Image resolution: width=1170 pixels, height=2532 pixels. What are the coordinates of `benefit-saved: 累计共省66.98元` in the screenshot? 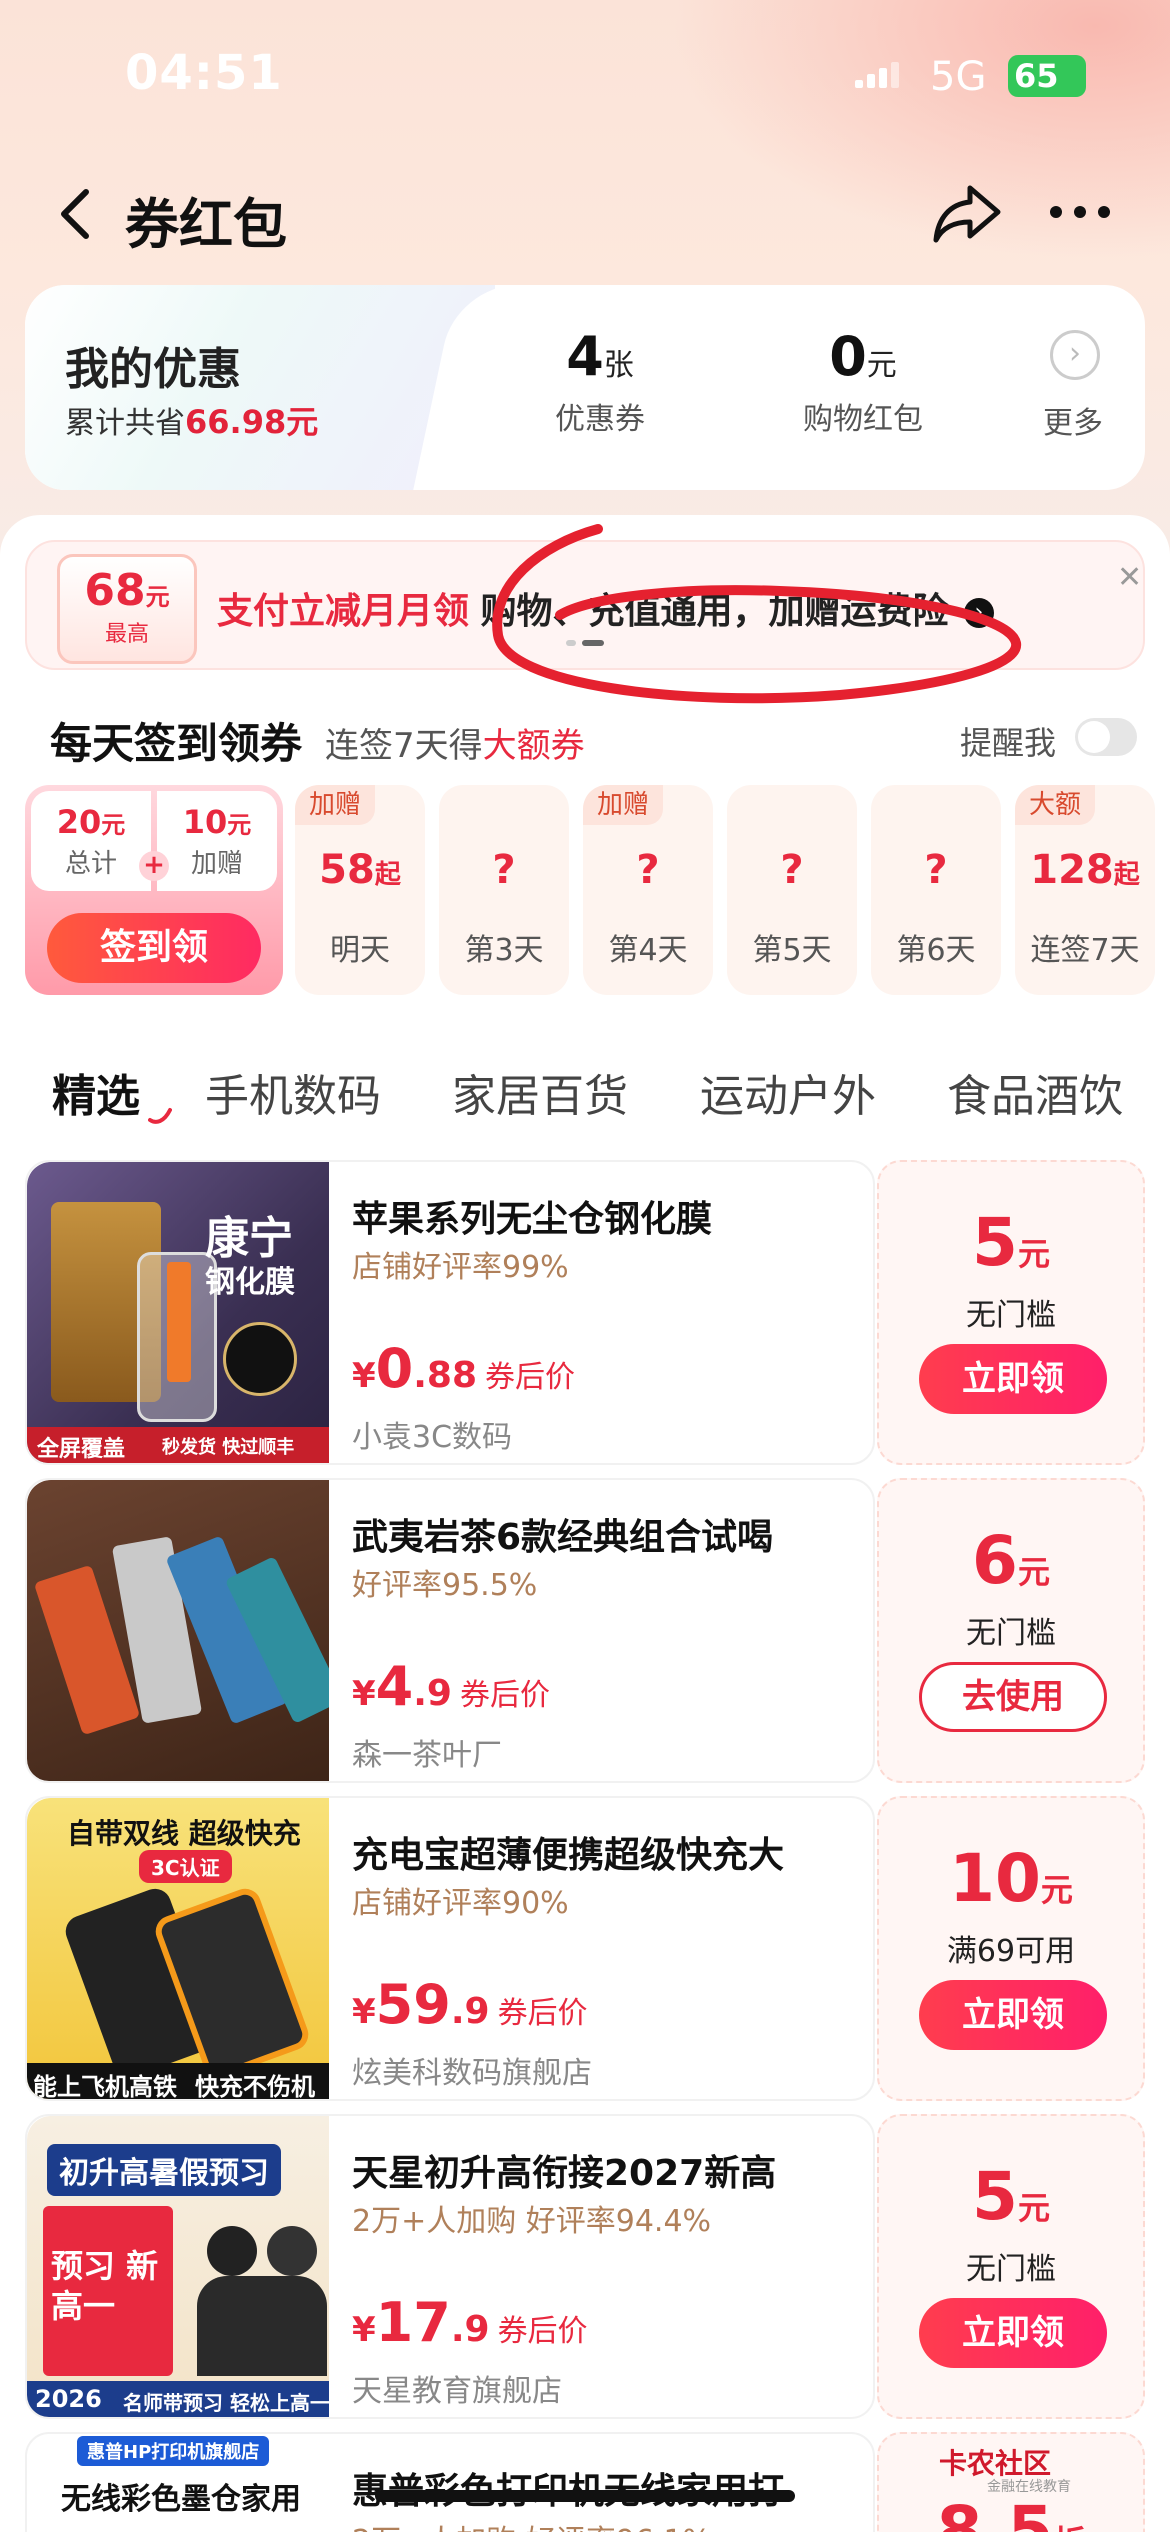 It's located at (191, 420).